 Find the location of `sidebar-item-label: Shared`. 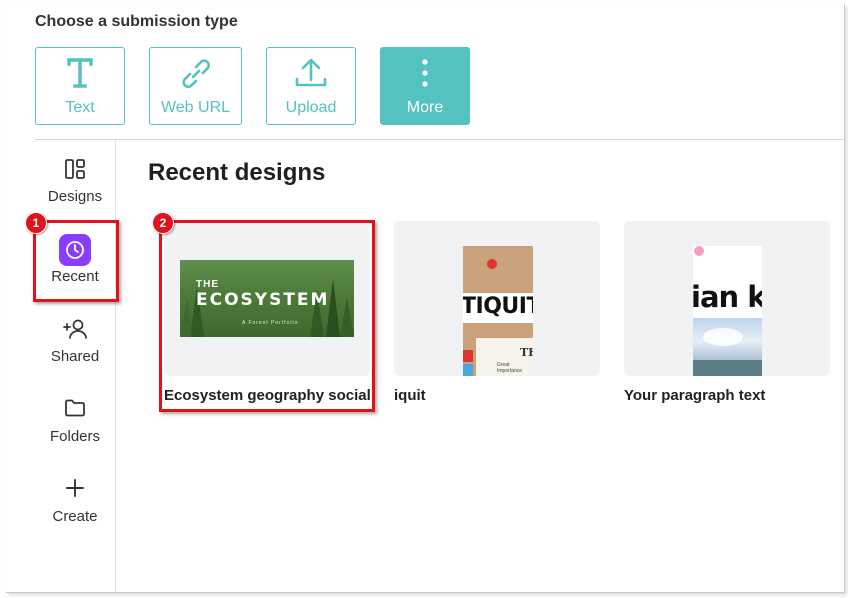

sidebar-item-label: Shared is located at coordinates (75, 356).